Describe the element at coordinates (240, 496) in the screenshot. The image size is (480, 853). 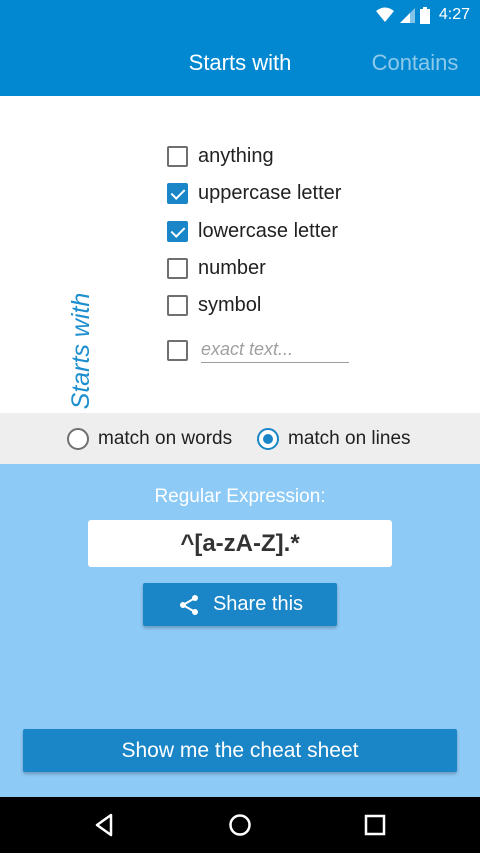
I see `regex-caption: Regular Expression:` at that location.